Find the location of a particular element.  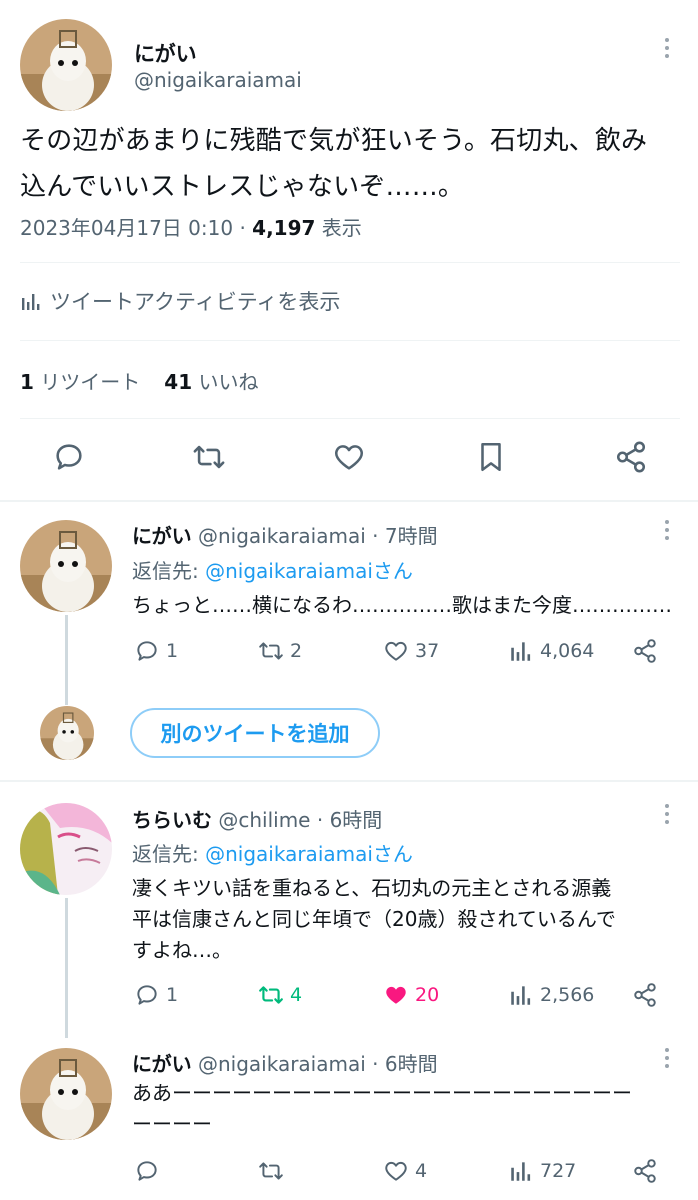

views-button: 727 is located at coordinates (542, 1171).